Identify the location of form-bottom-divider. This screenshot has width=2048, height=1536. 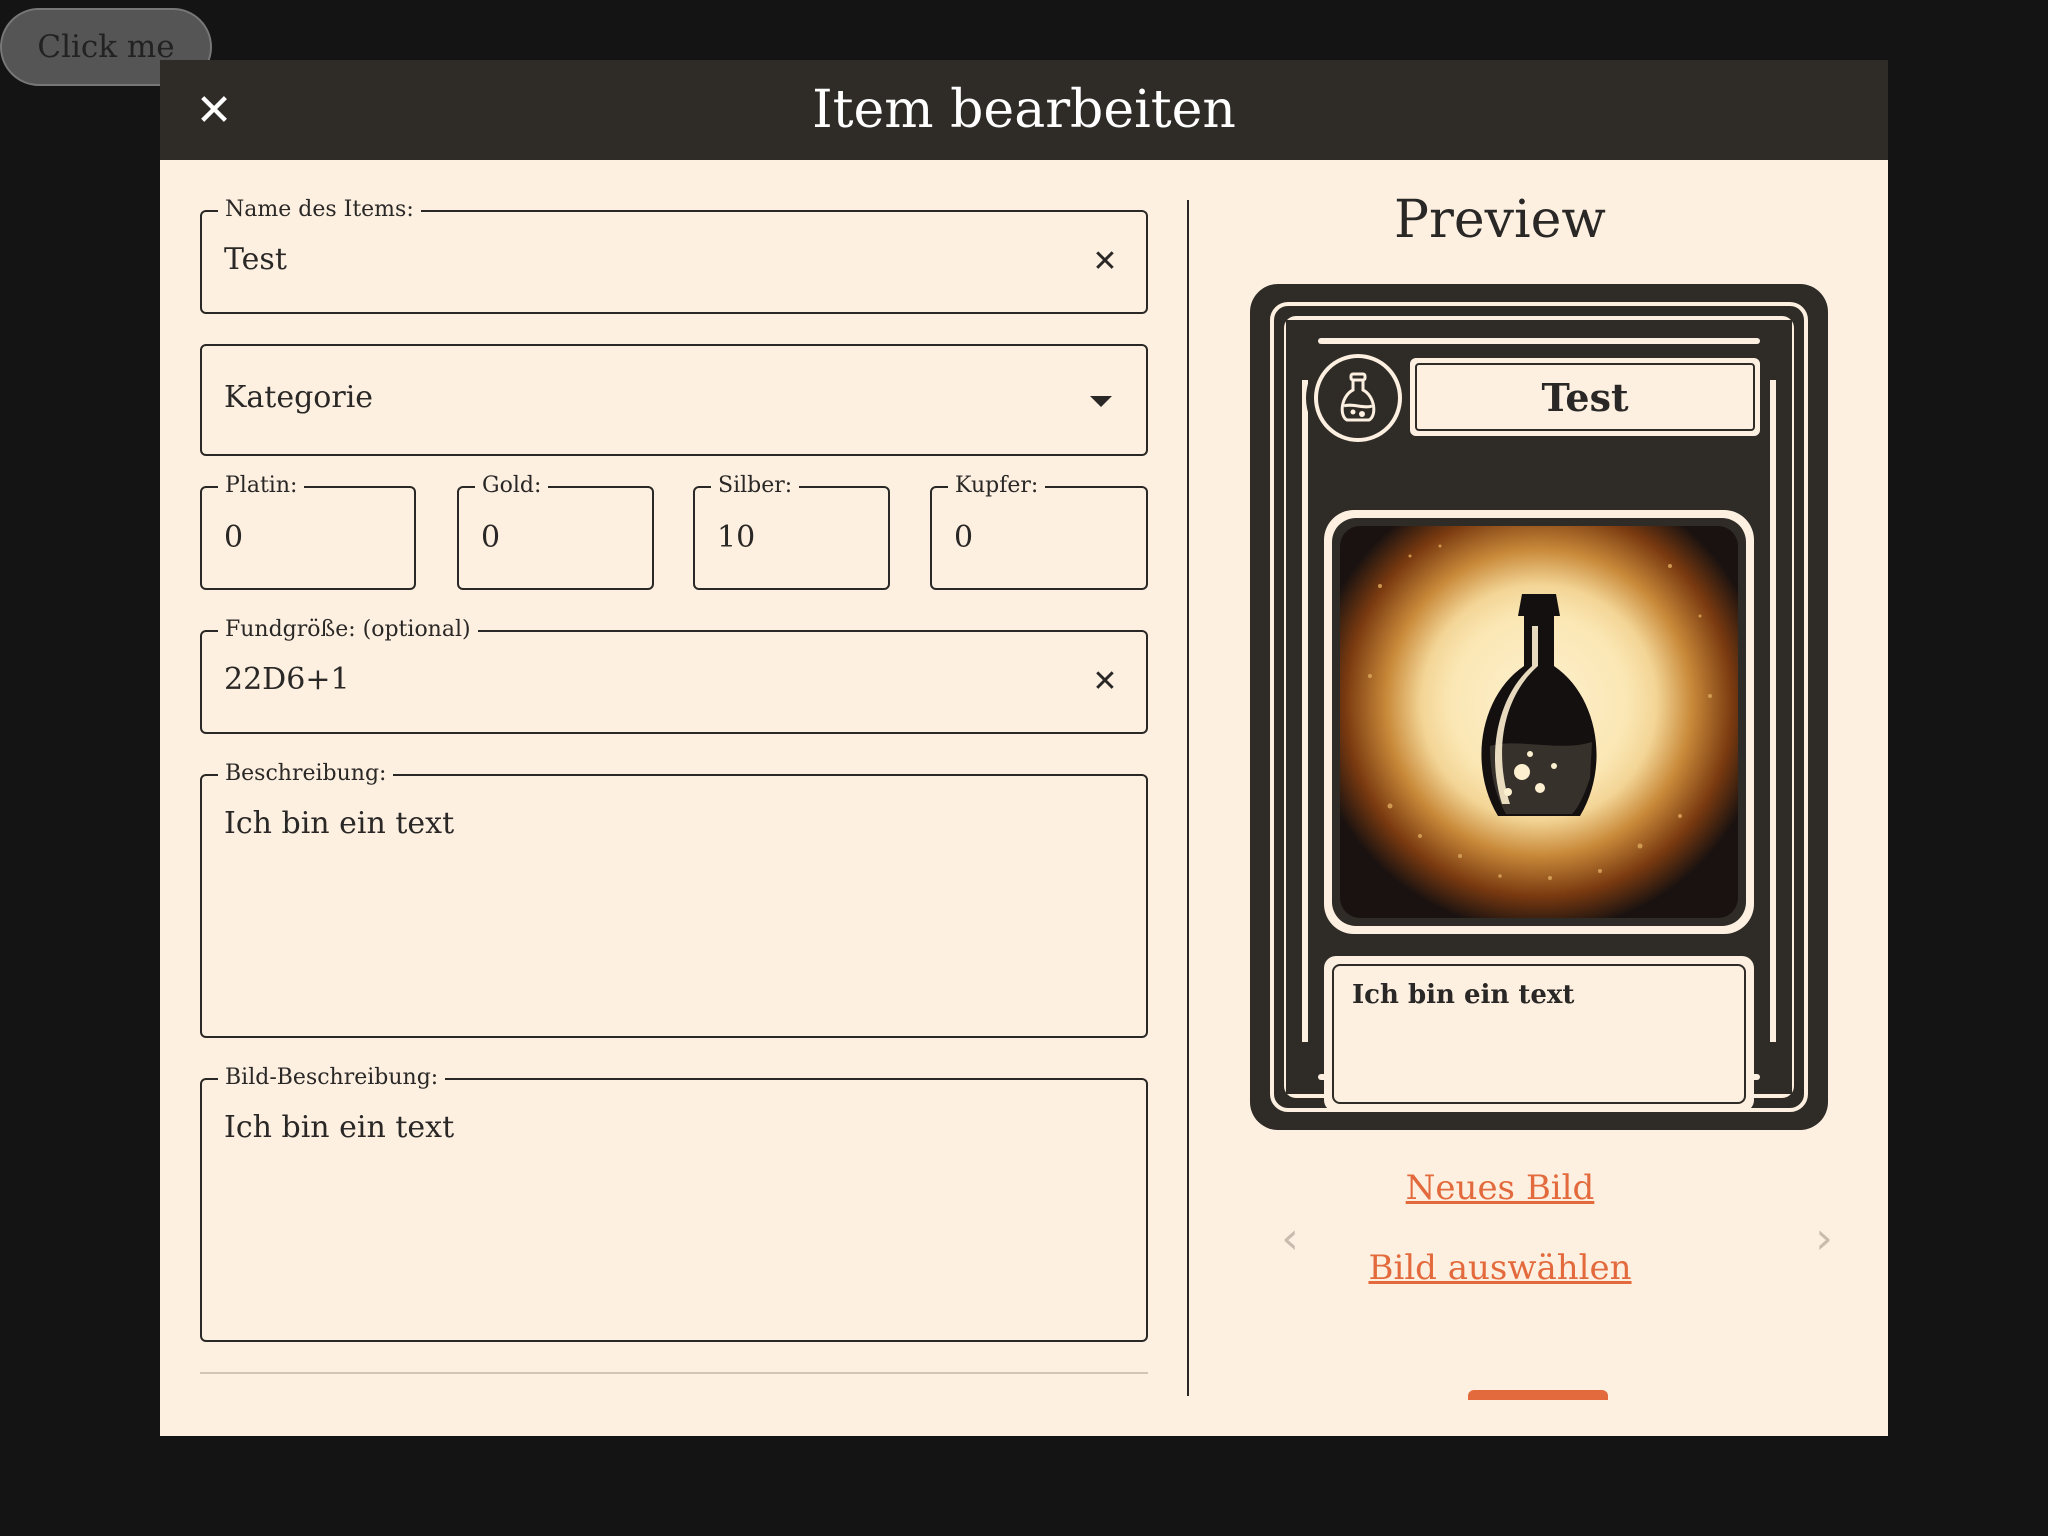
(674, 1373).